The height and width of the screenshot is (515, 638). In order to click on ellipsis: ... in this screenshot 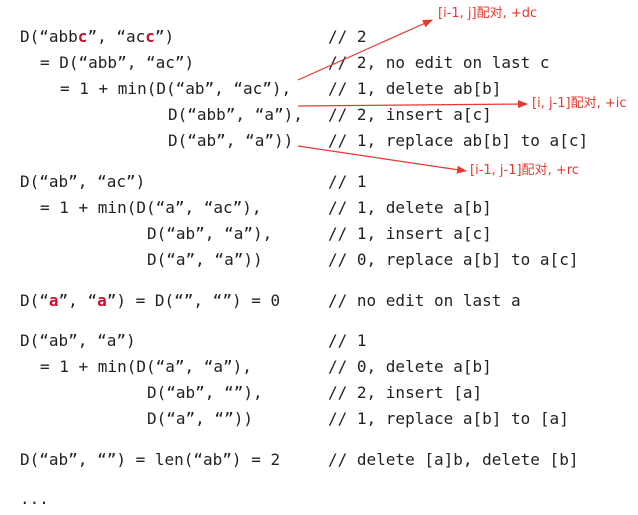, I will do `click(34, 498)`.